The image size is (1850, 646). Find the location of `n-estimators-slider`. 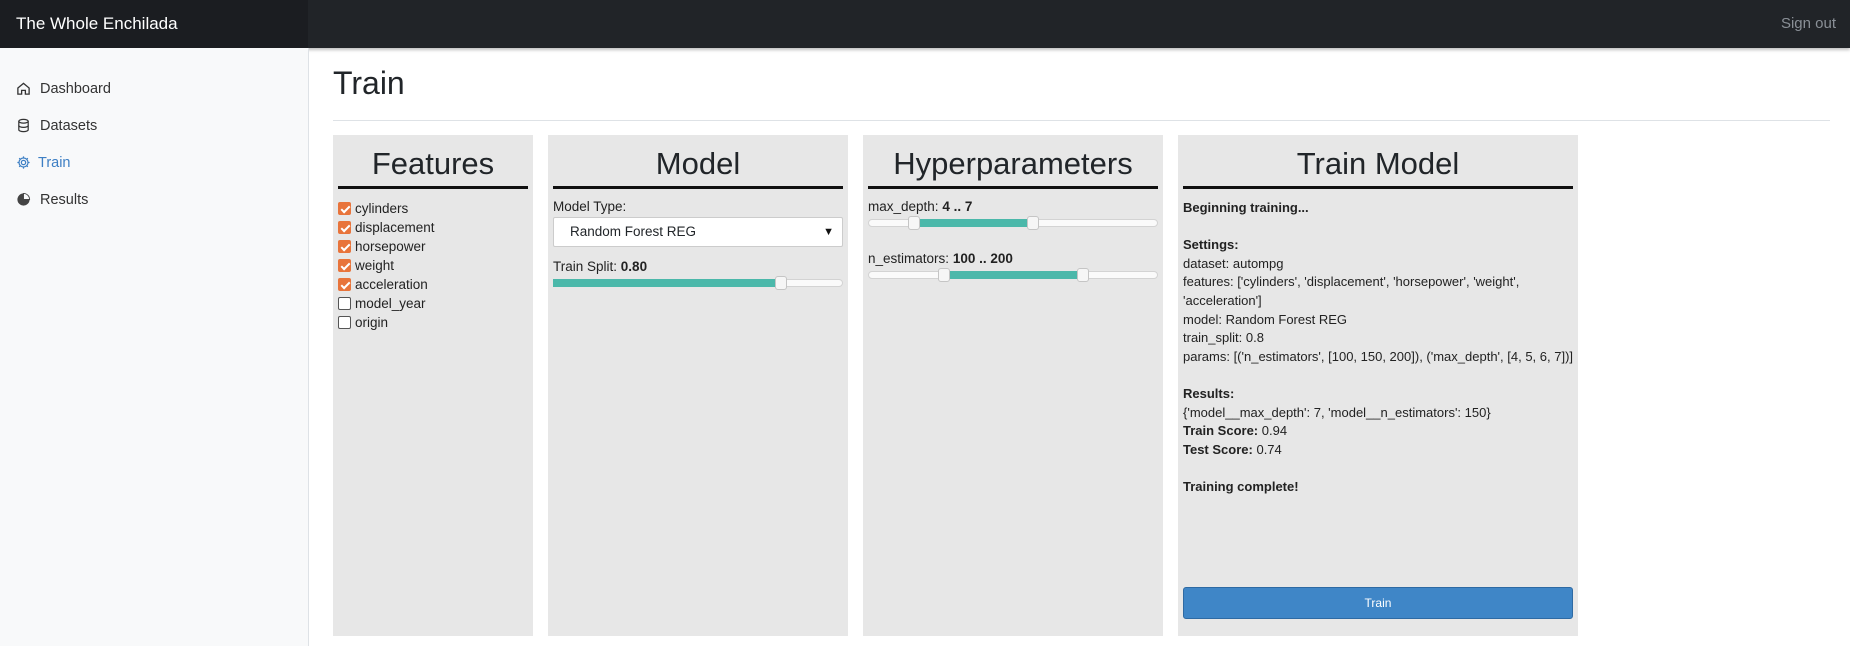

n-estimators-slider is located at coordinates (1013, 275).